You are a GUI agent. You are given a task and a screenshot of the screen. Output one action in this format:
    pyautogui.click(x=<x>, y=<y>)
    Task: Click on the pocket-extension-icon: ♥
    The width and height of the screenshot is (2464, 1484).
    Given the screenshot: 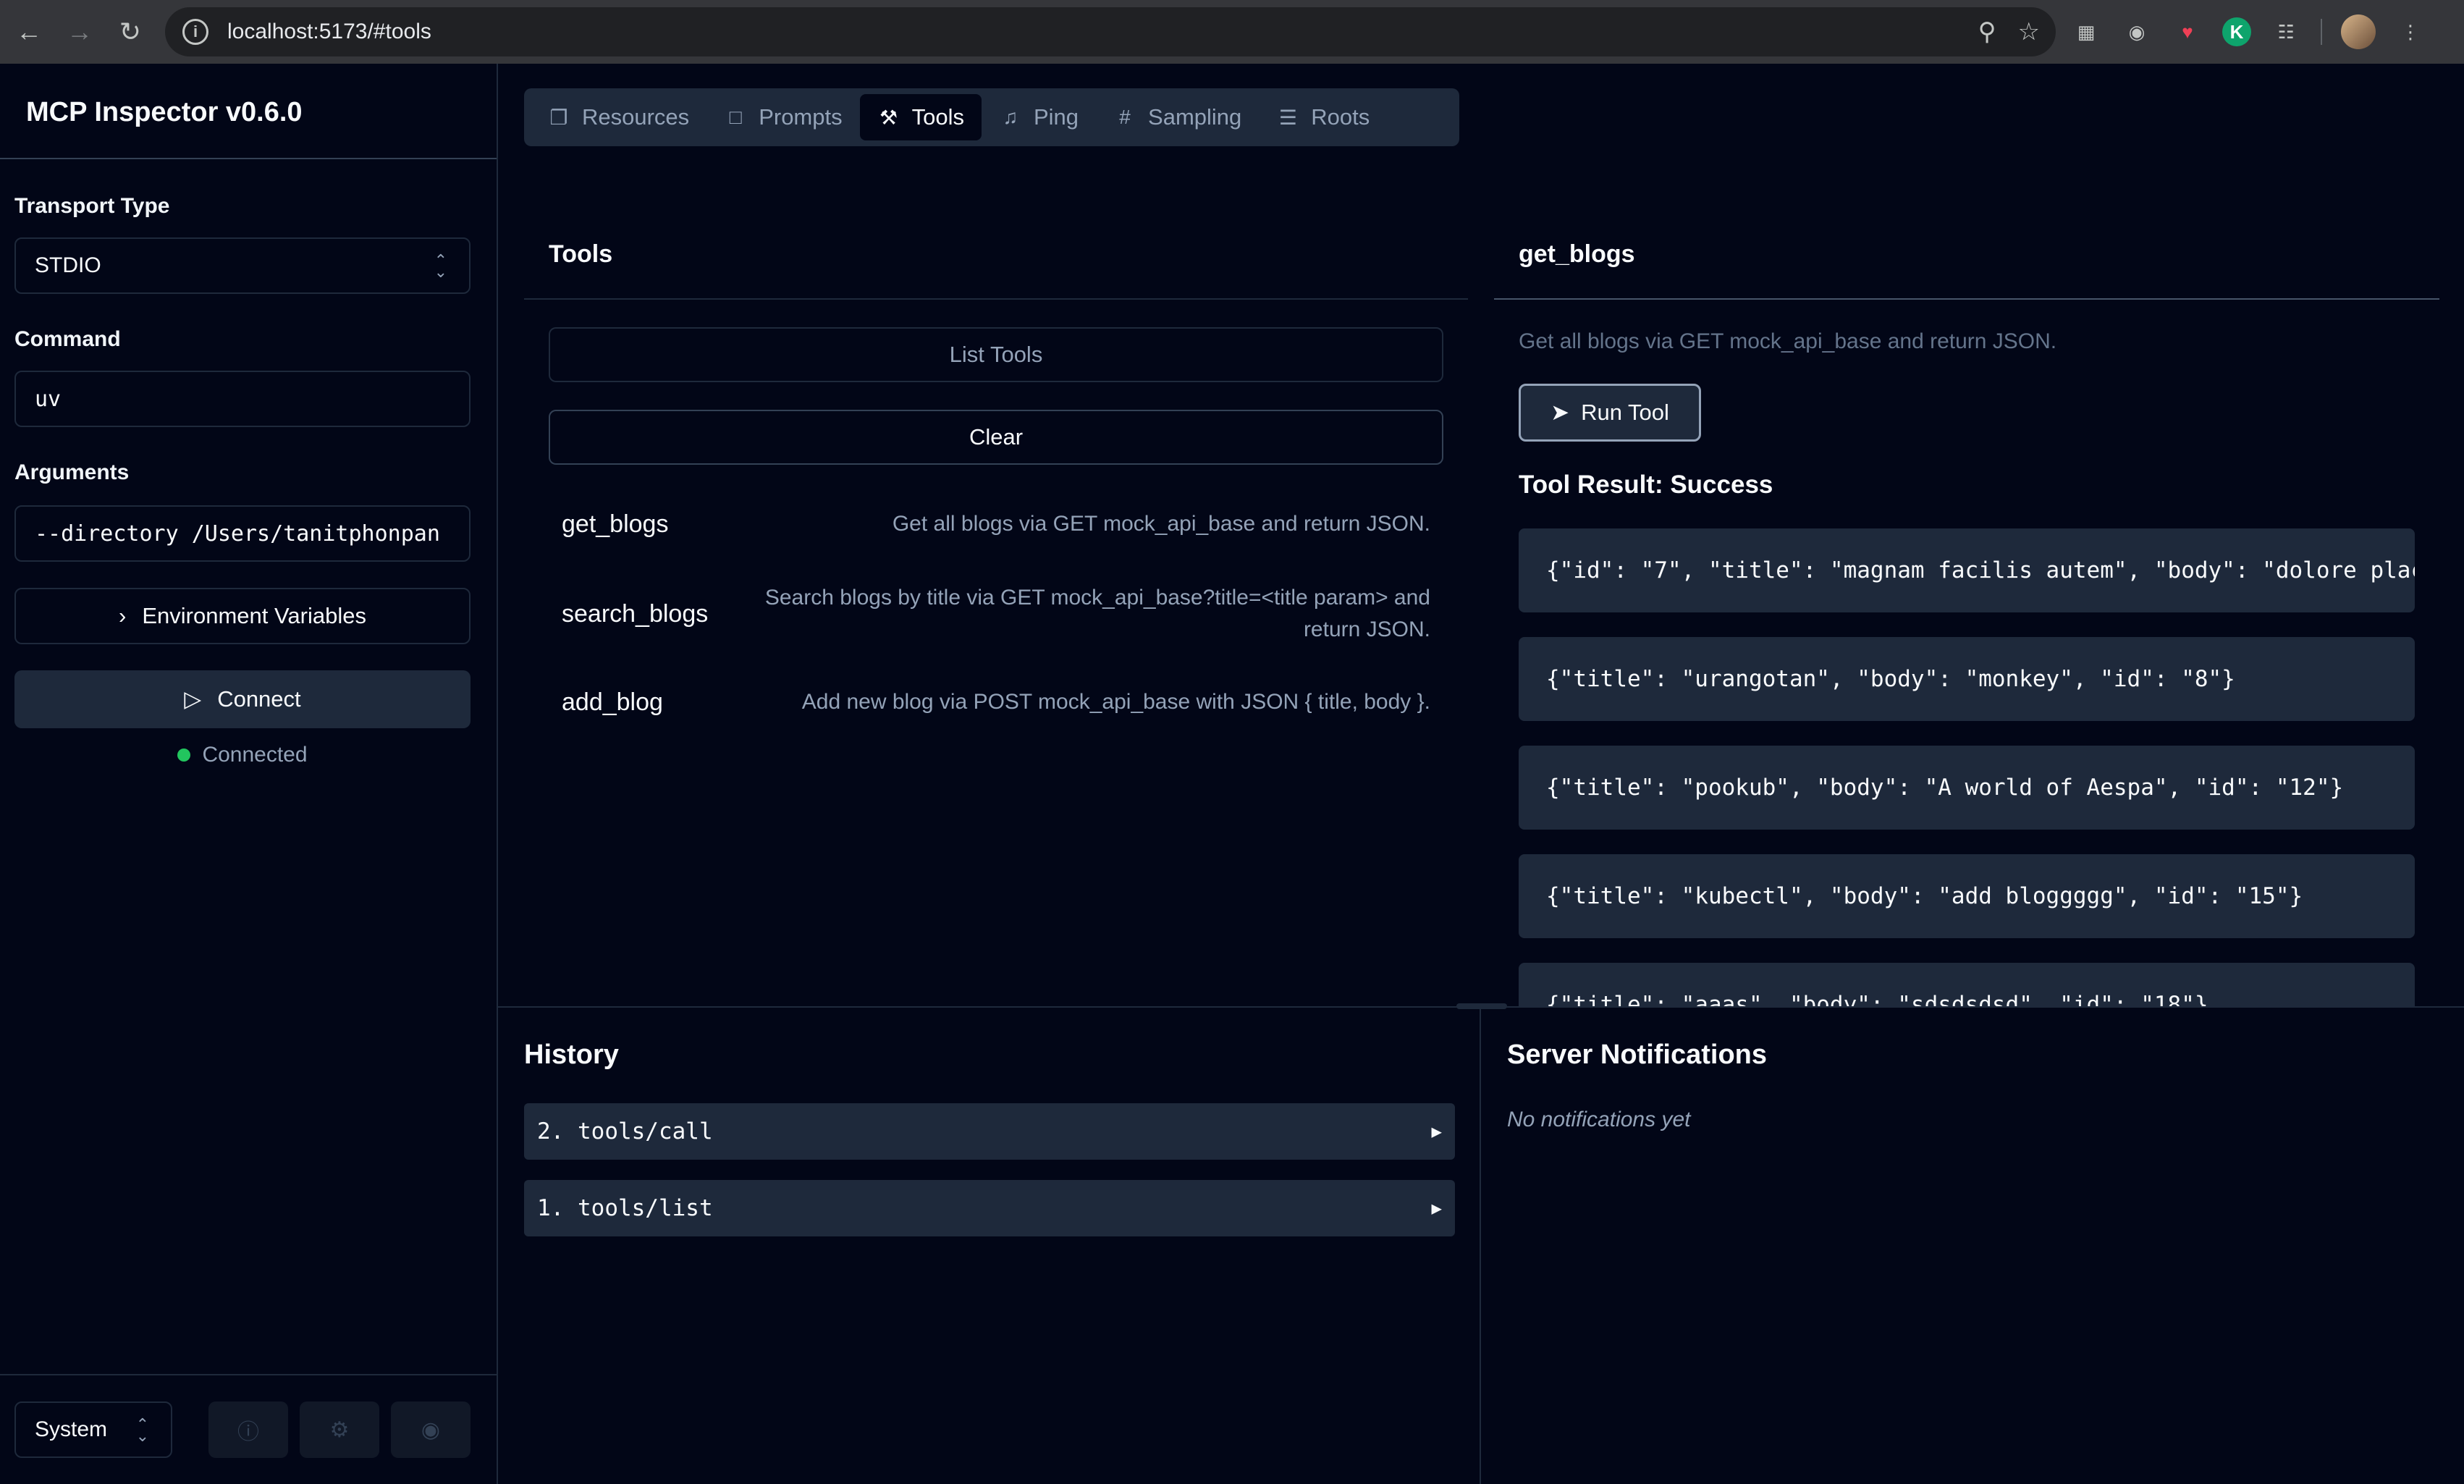 What is the action you would take?
    pyautogui.click(x=2187, y=32)
    